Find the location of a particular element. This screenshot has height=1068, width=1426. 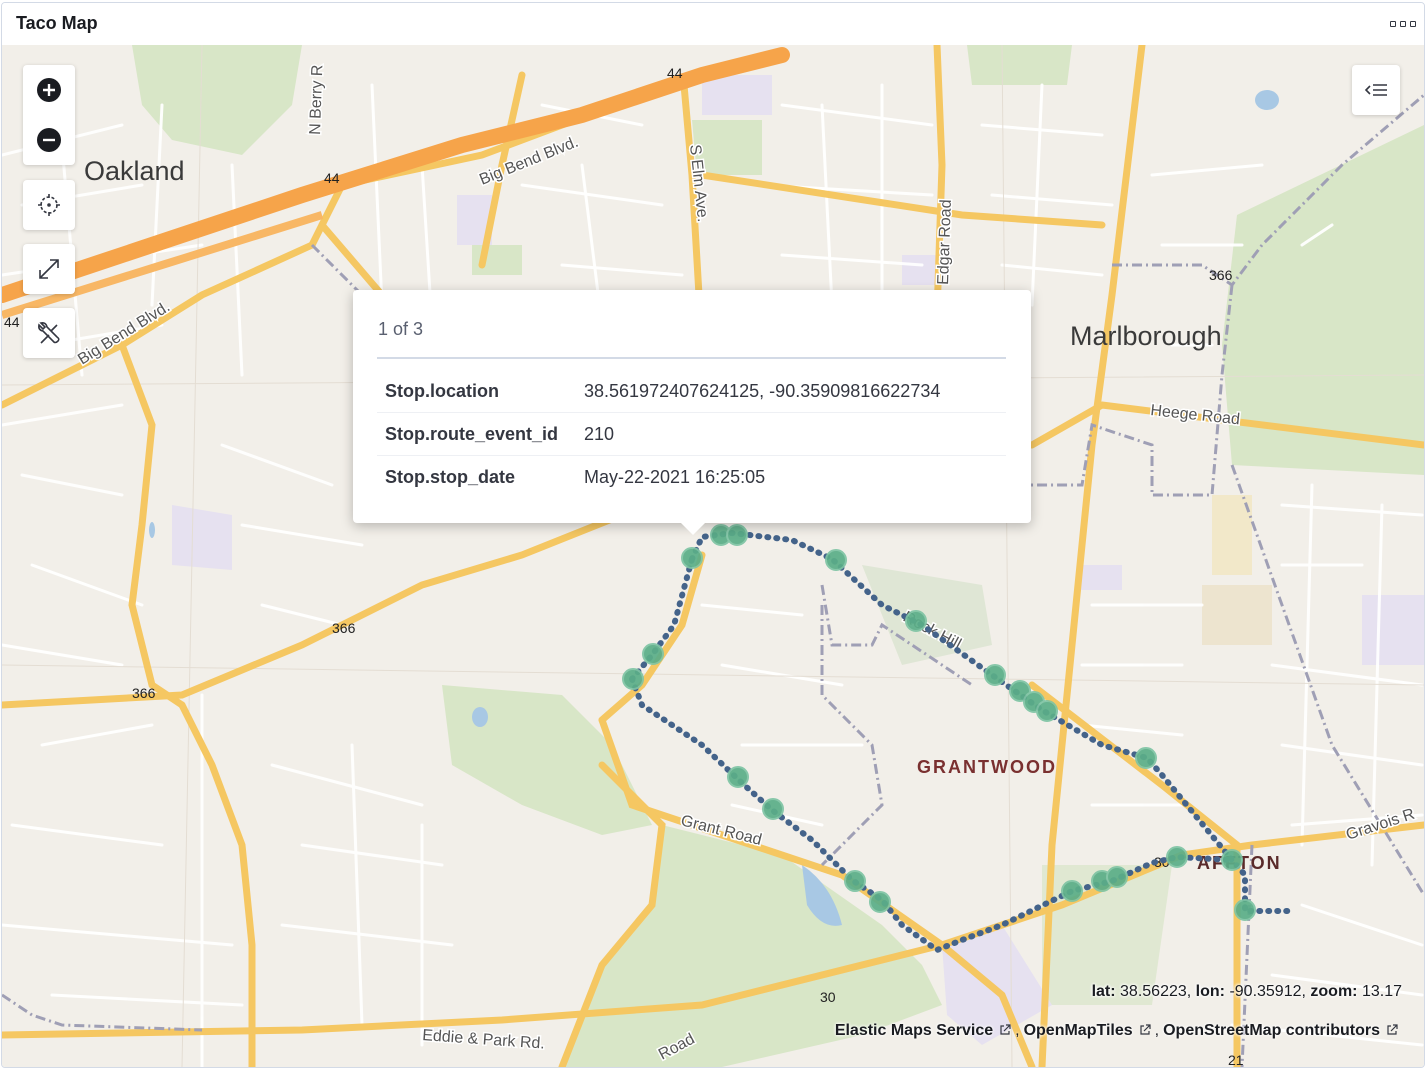

property-key: Stop.location is located at coordinates (442, 390).